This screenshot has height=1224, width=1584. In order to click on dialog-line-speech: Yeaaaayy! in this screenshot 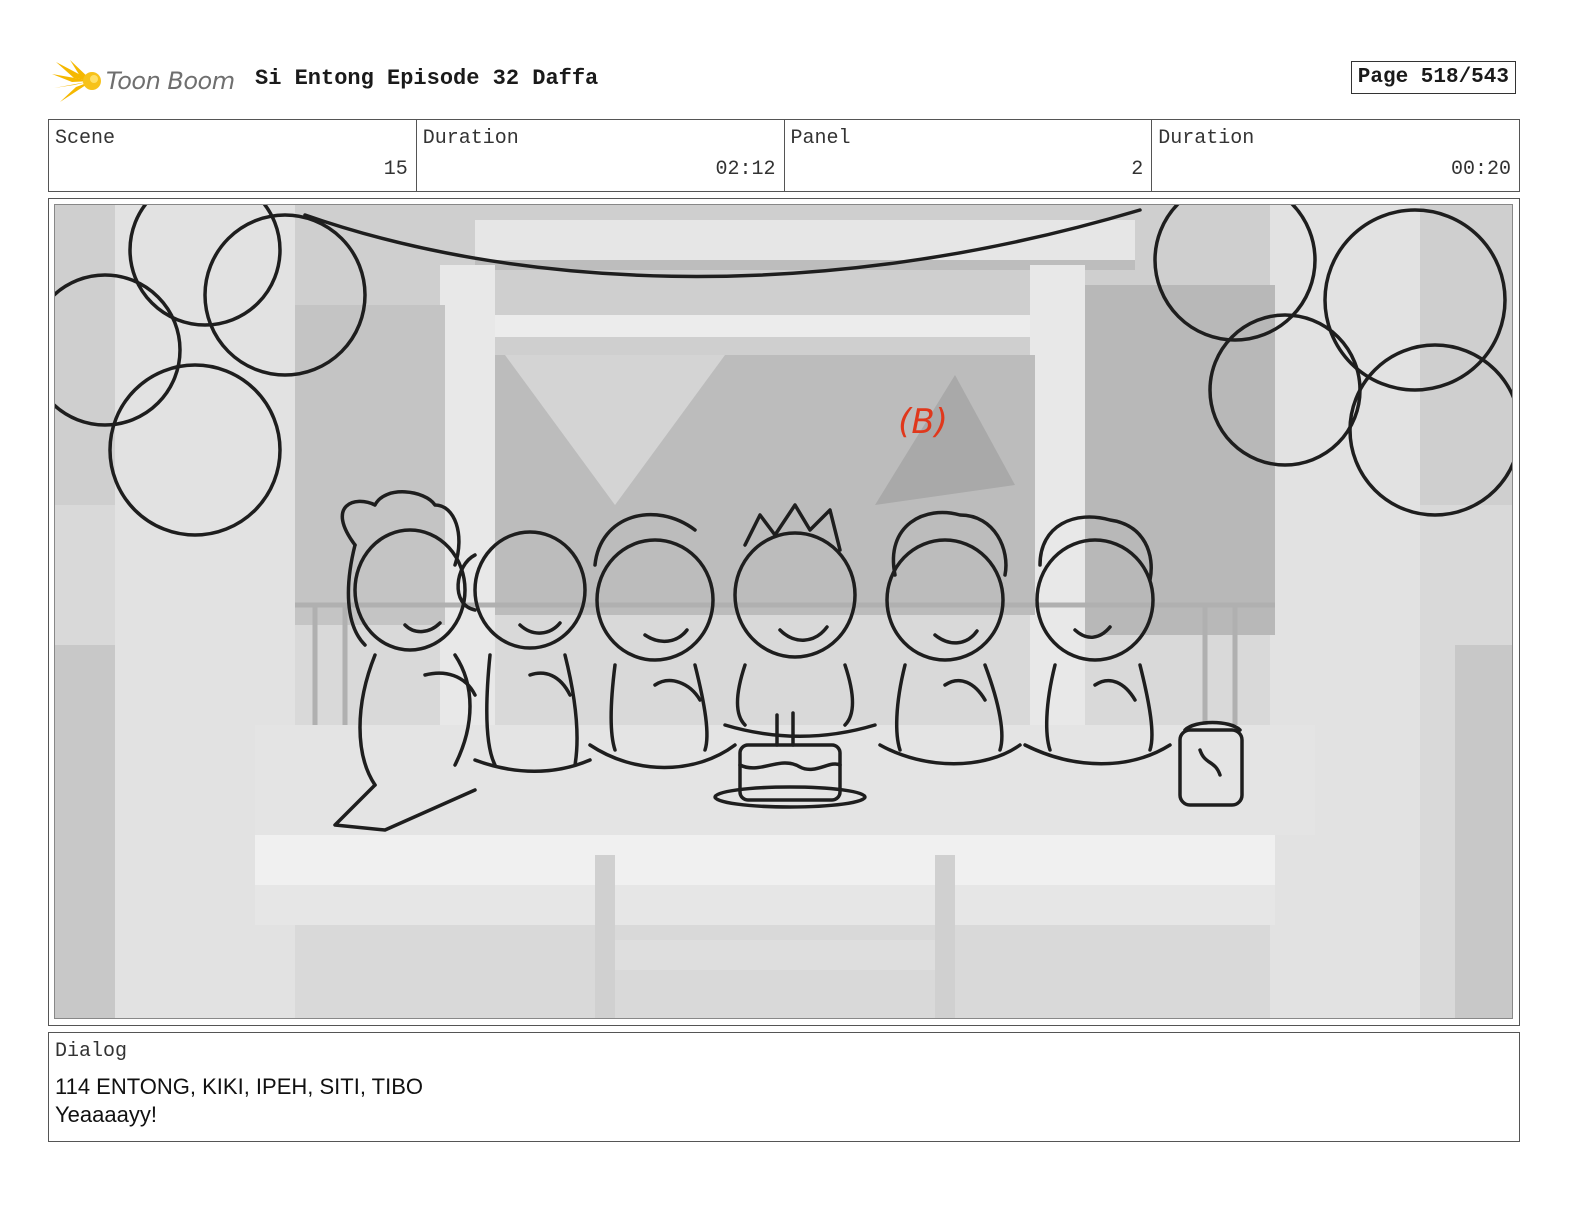, I will do `click(106, 1114)`.